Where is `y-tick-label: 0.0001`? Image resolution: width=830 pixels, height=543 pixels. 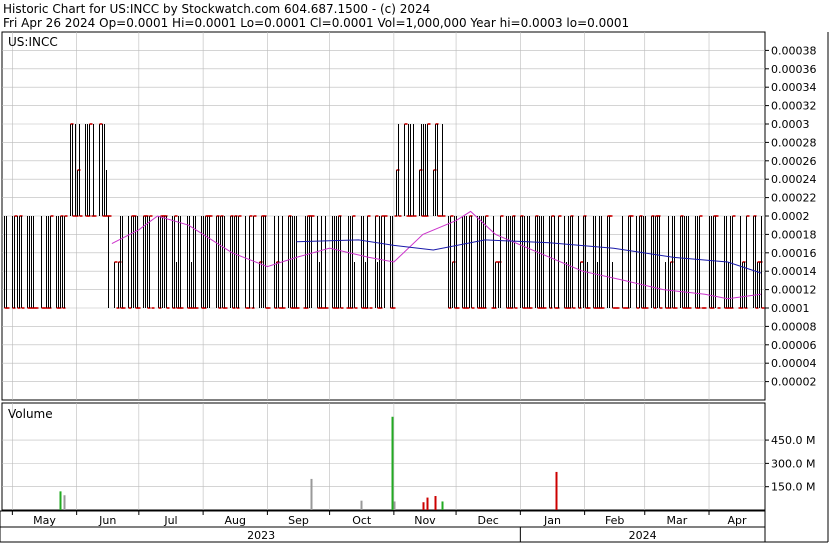 y-tick-label: 0.0001 is located at coordinates (790, 308).